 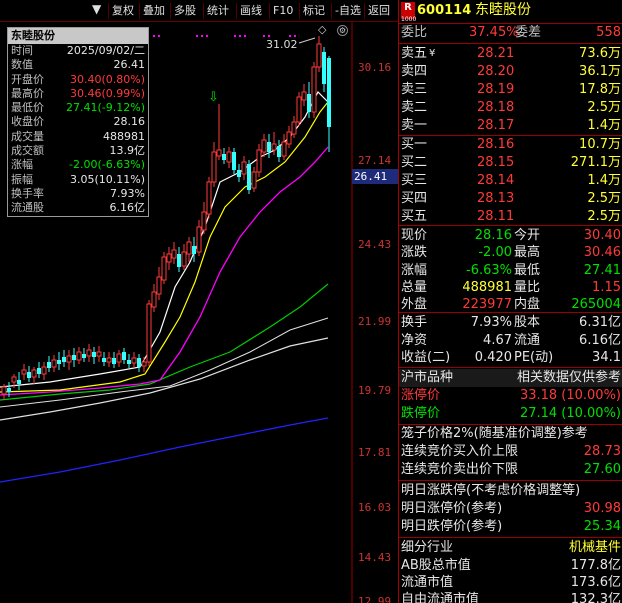 What do you see at coordinates (510, 72) in the screenshot?
I see `sell-level-row: 卖四 28.20 36.1万` at bounding box center [510, 72].